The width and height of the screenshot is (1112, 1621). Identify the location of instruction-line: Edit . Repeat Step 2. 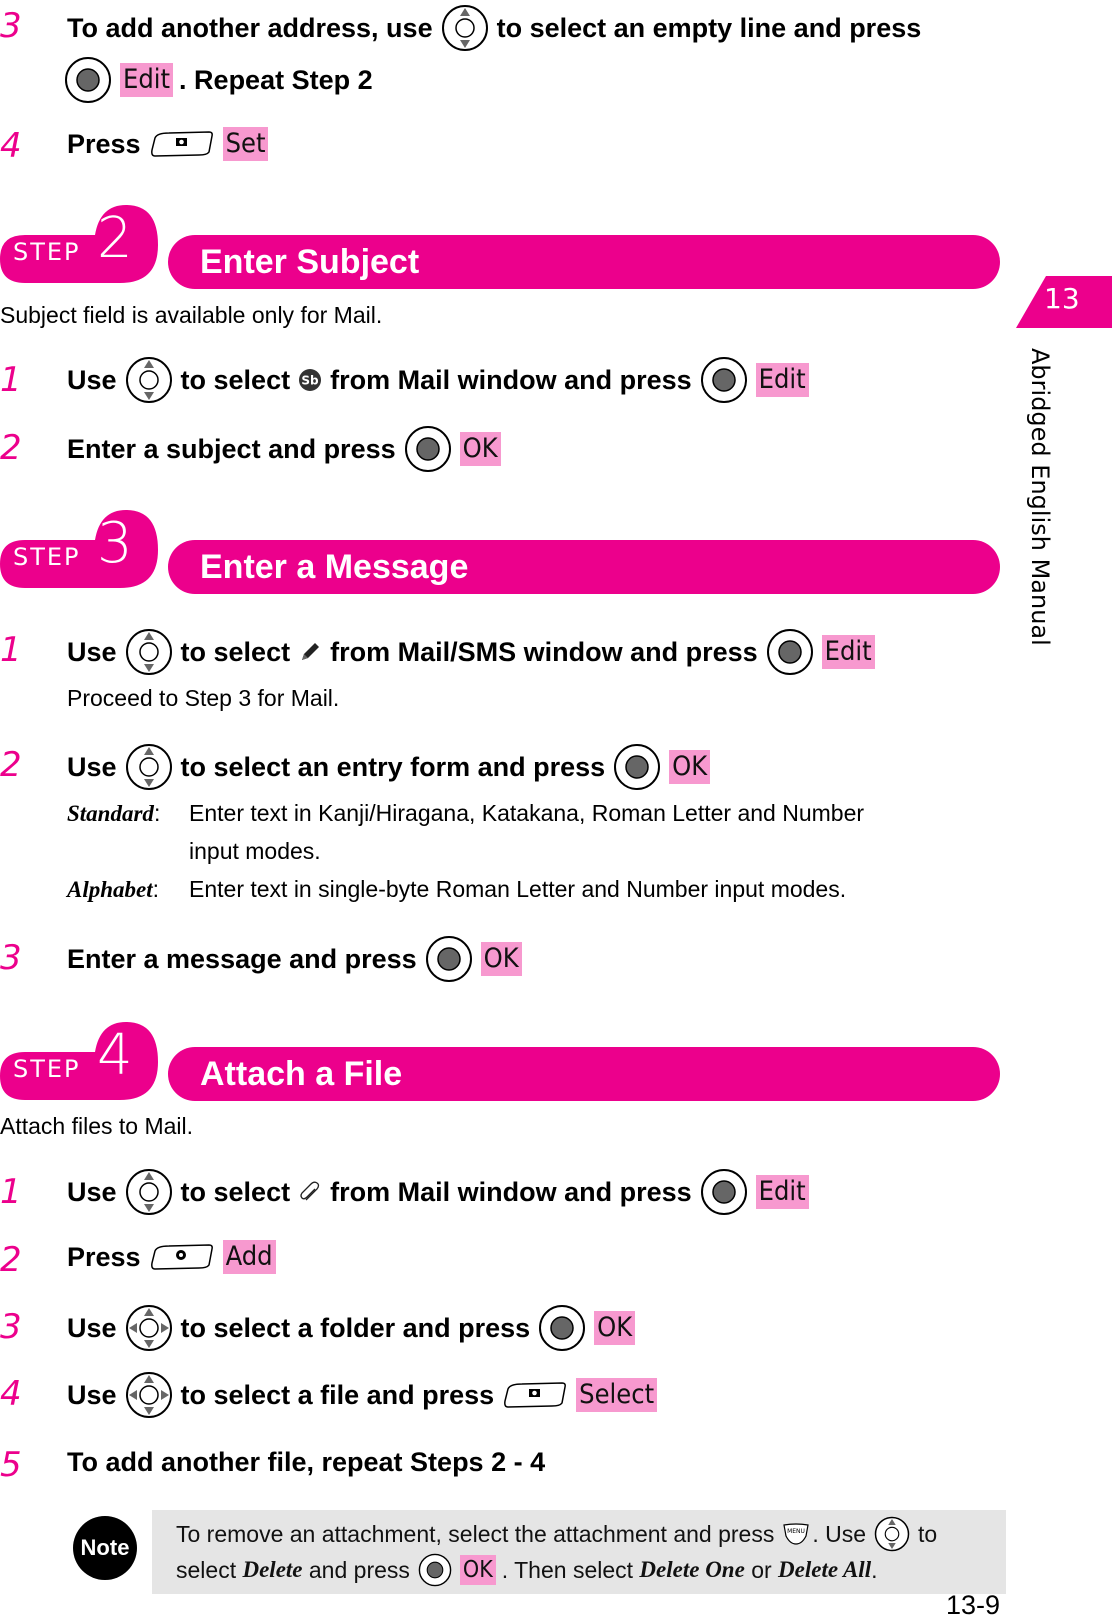
(218, 80).